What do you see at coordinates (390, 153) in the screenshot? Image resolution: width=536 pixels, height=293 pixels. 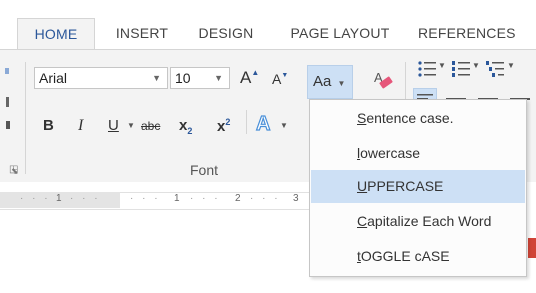 I see `menu-item-label: owercase` at bounding box center [390, 153].